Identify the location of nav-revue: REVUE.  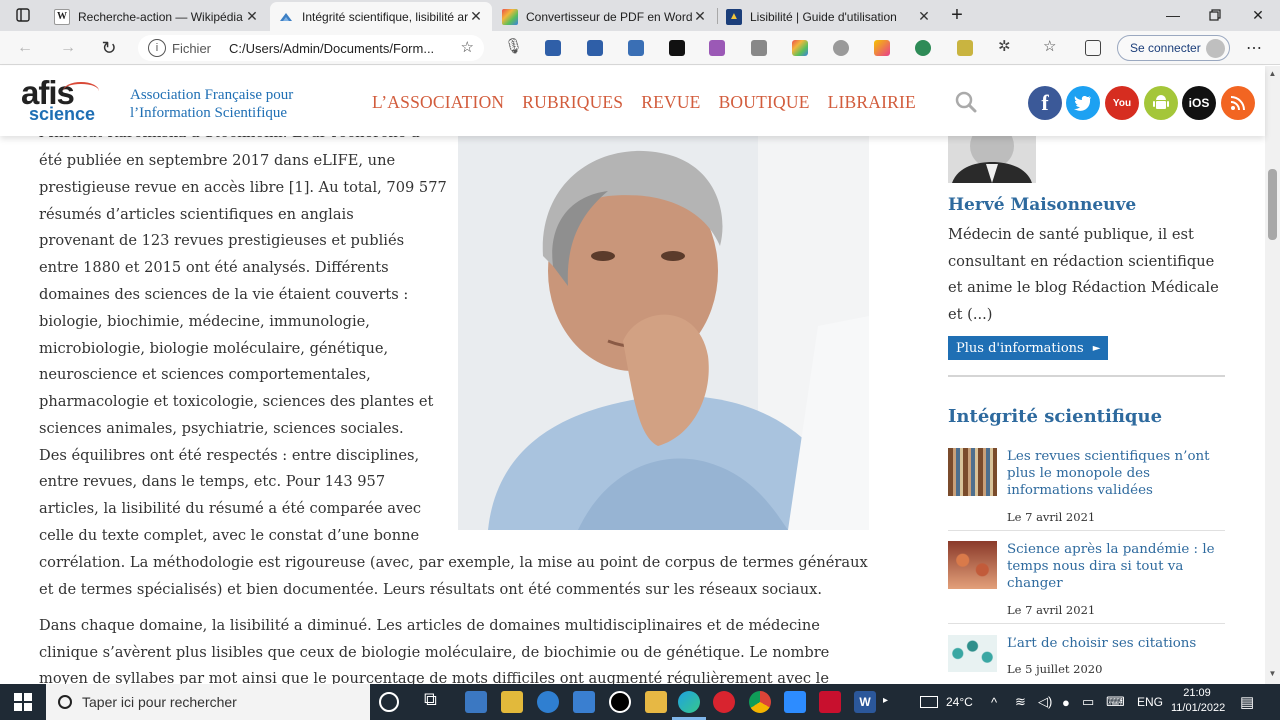
(670, 102).